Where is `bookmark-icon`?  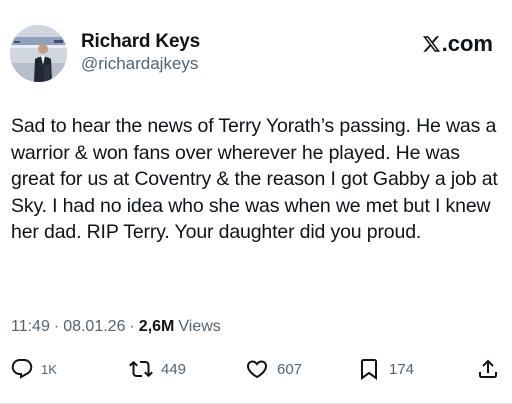
bookmark-icon is located at coordinates (369, 369).